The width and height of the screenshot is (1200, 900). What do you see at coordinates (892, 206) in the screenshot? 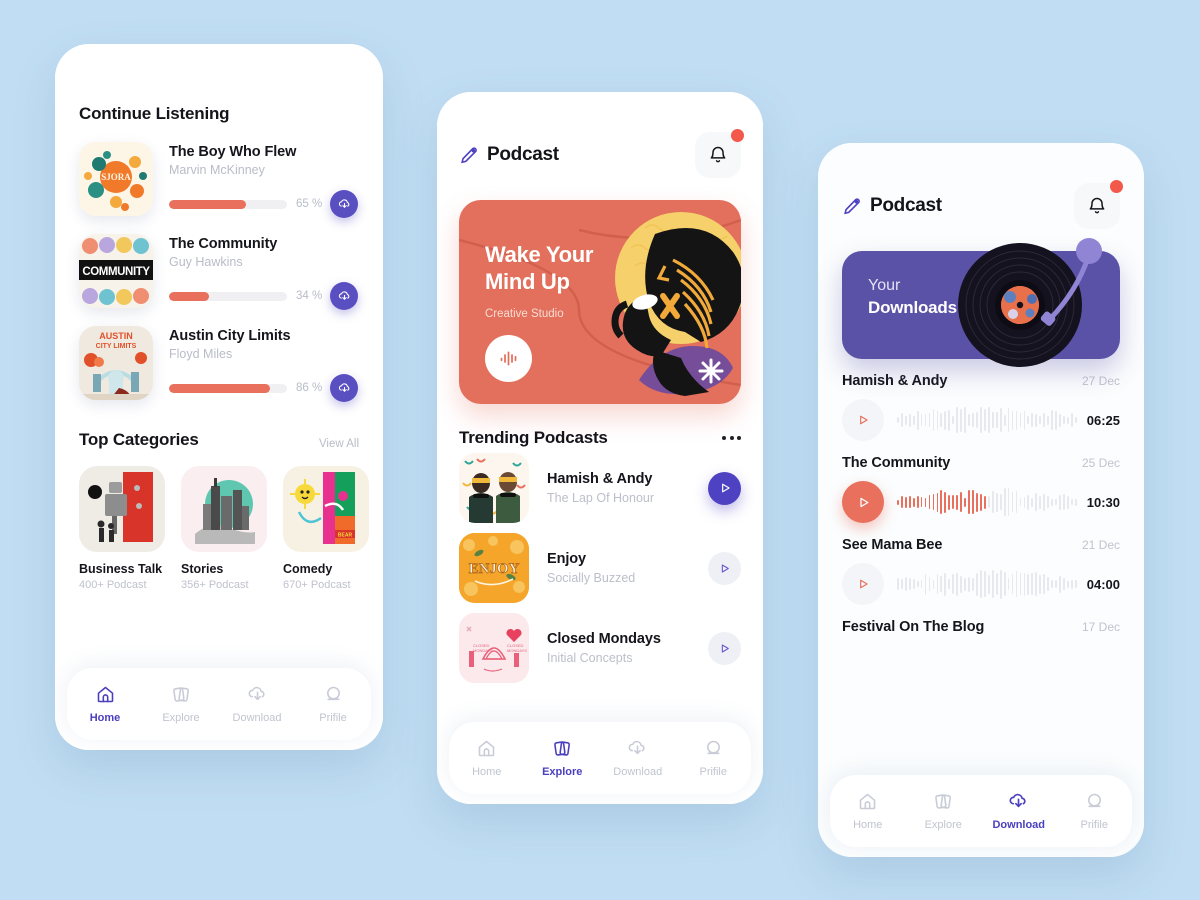
I see `brand: Podcast` at bounding box center [892, 206].